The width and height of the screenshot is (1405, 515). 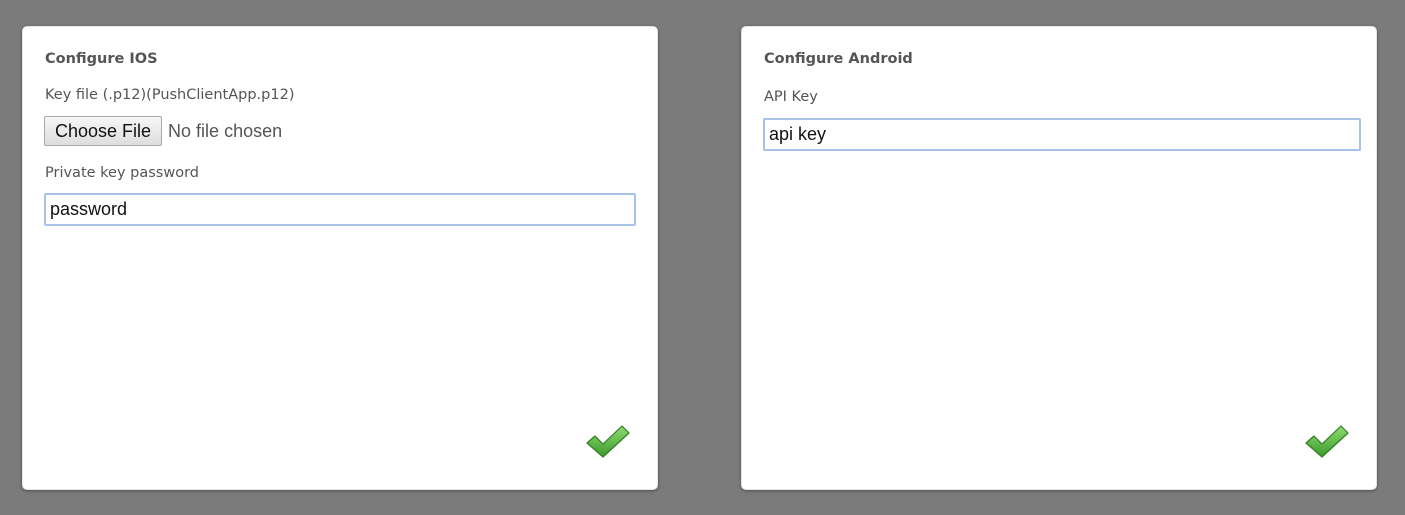 I want to click on android-panel-title: Configure Android, so click(x=838, y=59).